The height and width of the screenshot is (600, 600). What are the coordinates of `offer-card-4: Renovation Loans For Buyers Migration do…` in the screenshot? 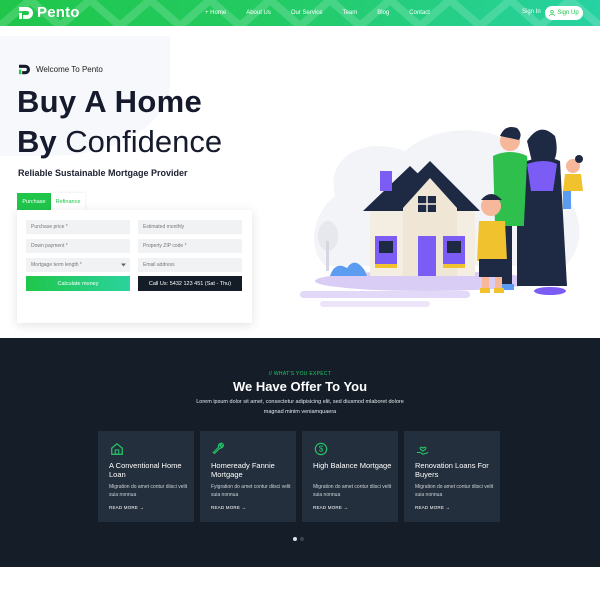 It's located at (452, 476).